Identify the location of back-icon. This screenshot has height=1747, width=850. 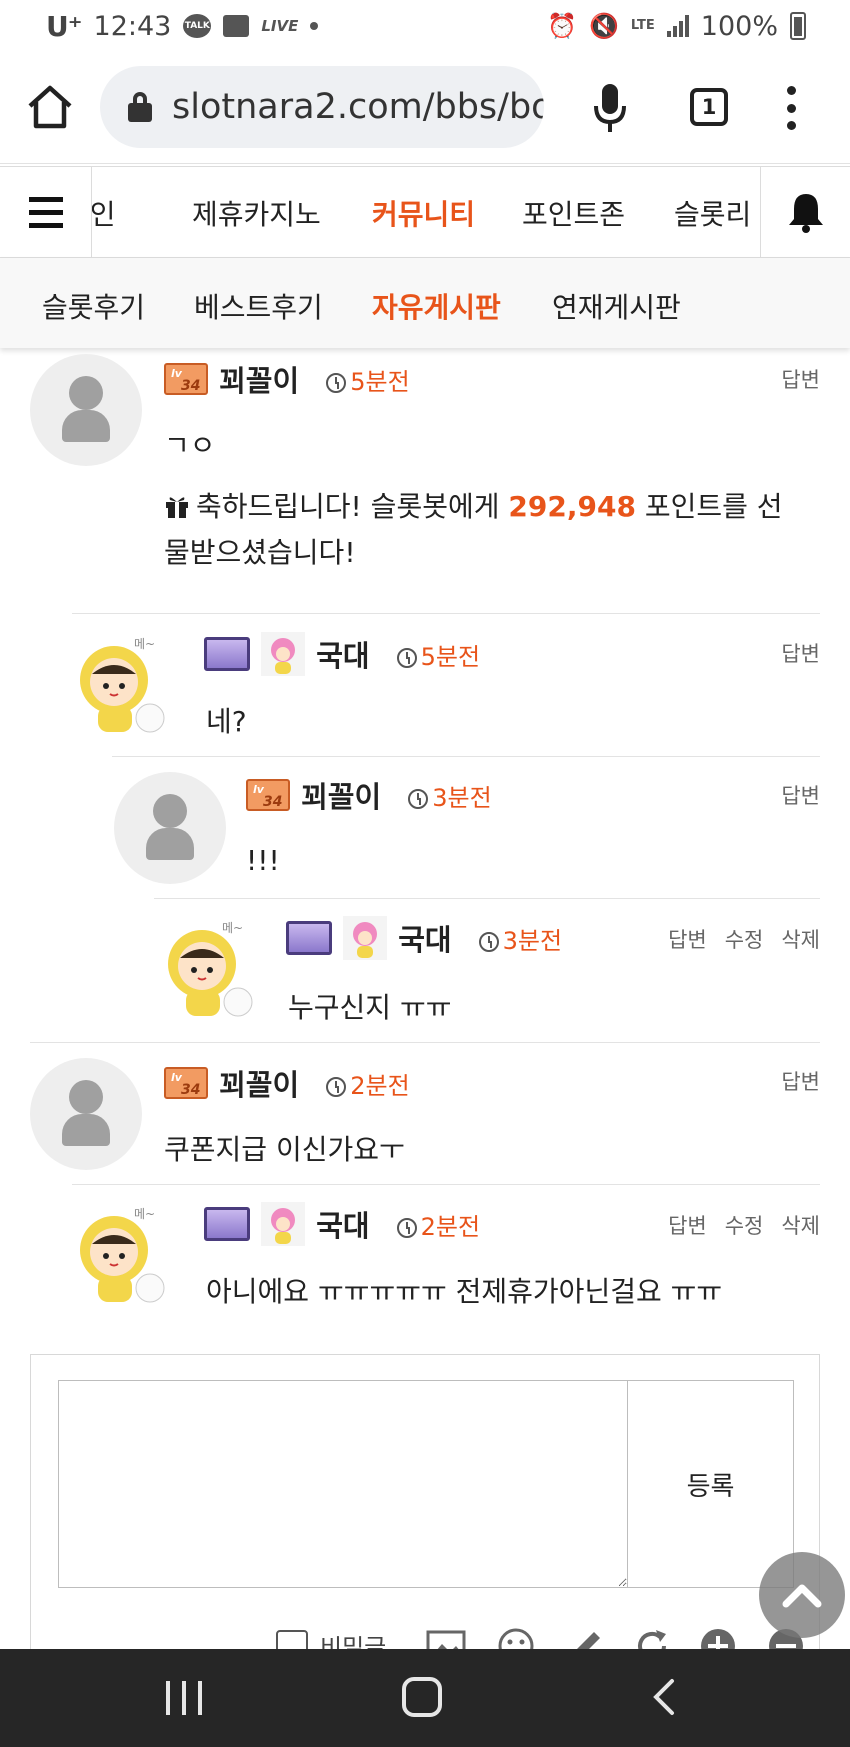
(664, 1697).